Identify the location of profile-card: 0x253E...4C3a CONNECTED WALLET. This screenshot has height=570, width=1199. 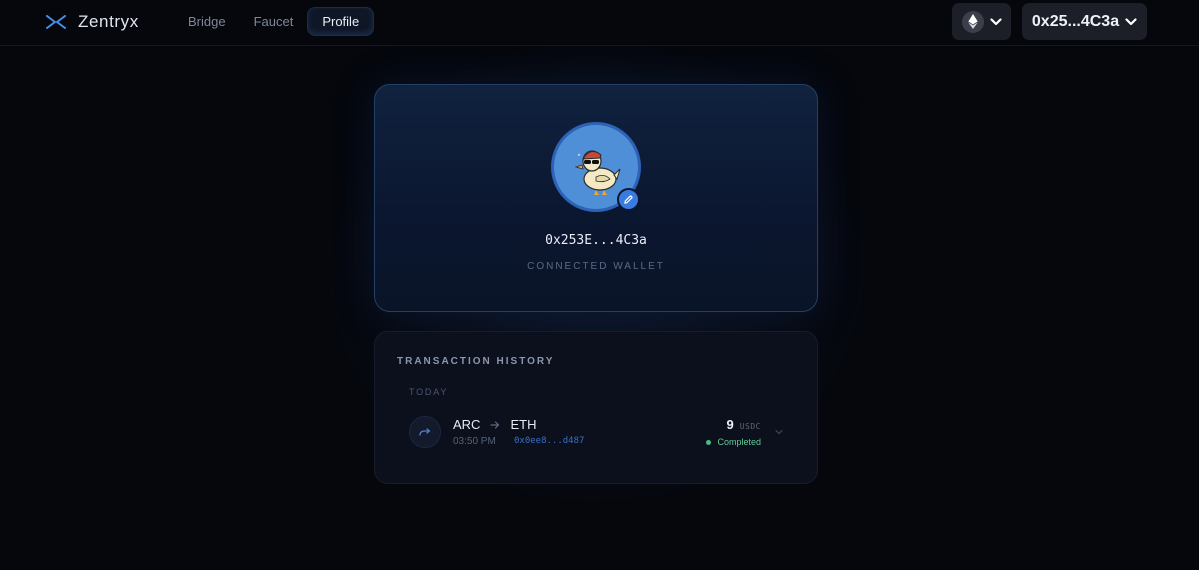
(596, 198).